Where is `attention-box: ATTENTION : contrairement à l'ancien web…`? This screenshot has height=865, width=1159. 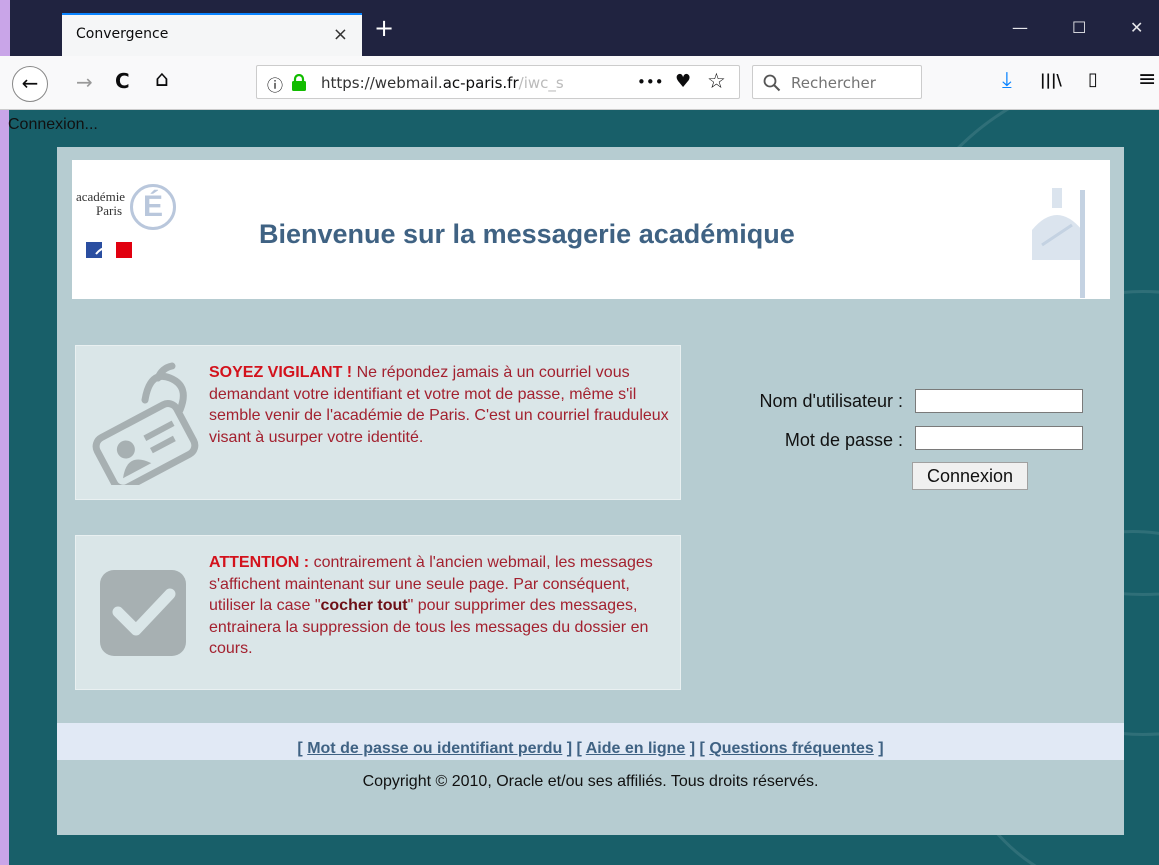
attention-box: ATTENTION : contrairement à l'ancien web… is located at coordinates (378, 612).